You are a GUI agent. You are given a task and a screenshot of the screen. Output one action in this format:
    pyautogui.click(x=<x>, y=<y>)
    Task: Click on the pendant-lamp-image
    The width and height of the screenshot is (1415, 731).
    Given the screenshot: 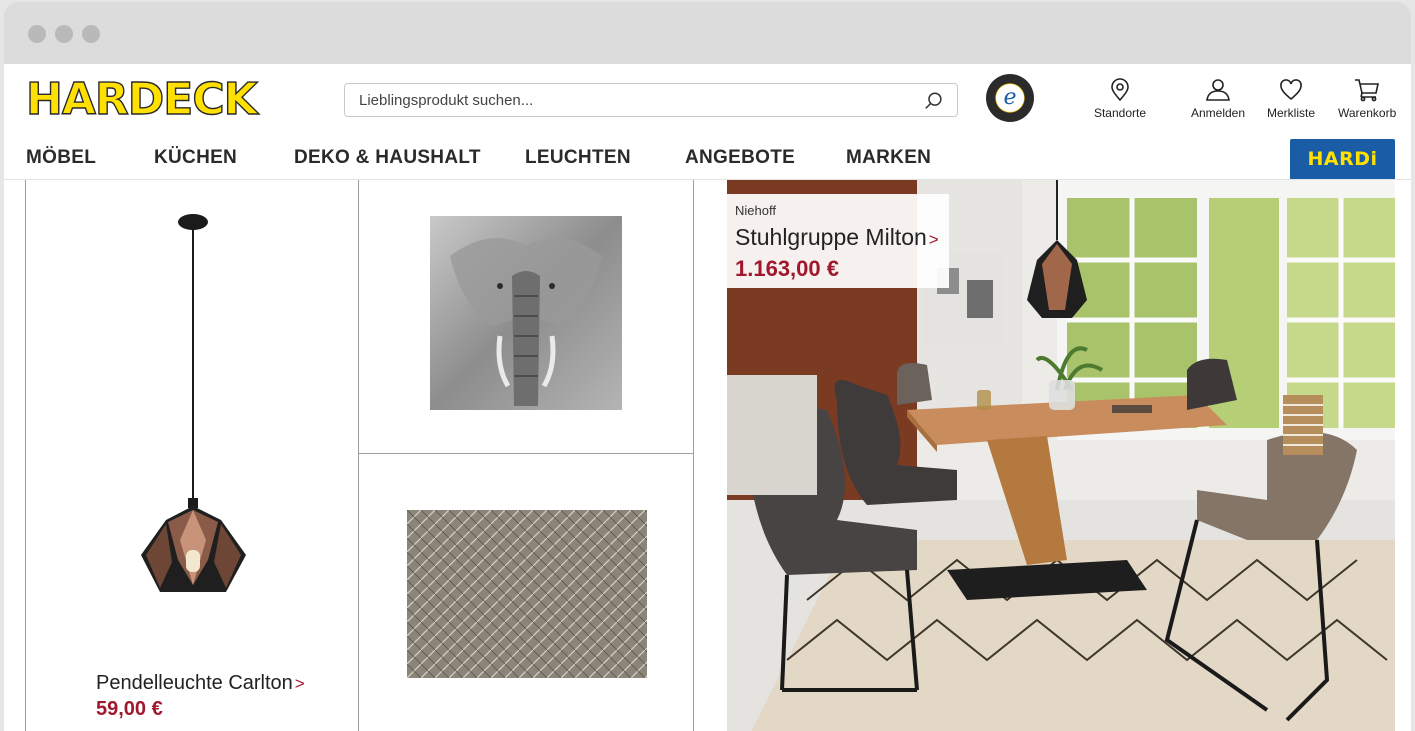 What is the action you would take?
    pyautogui.click(x=193, y=403)
    